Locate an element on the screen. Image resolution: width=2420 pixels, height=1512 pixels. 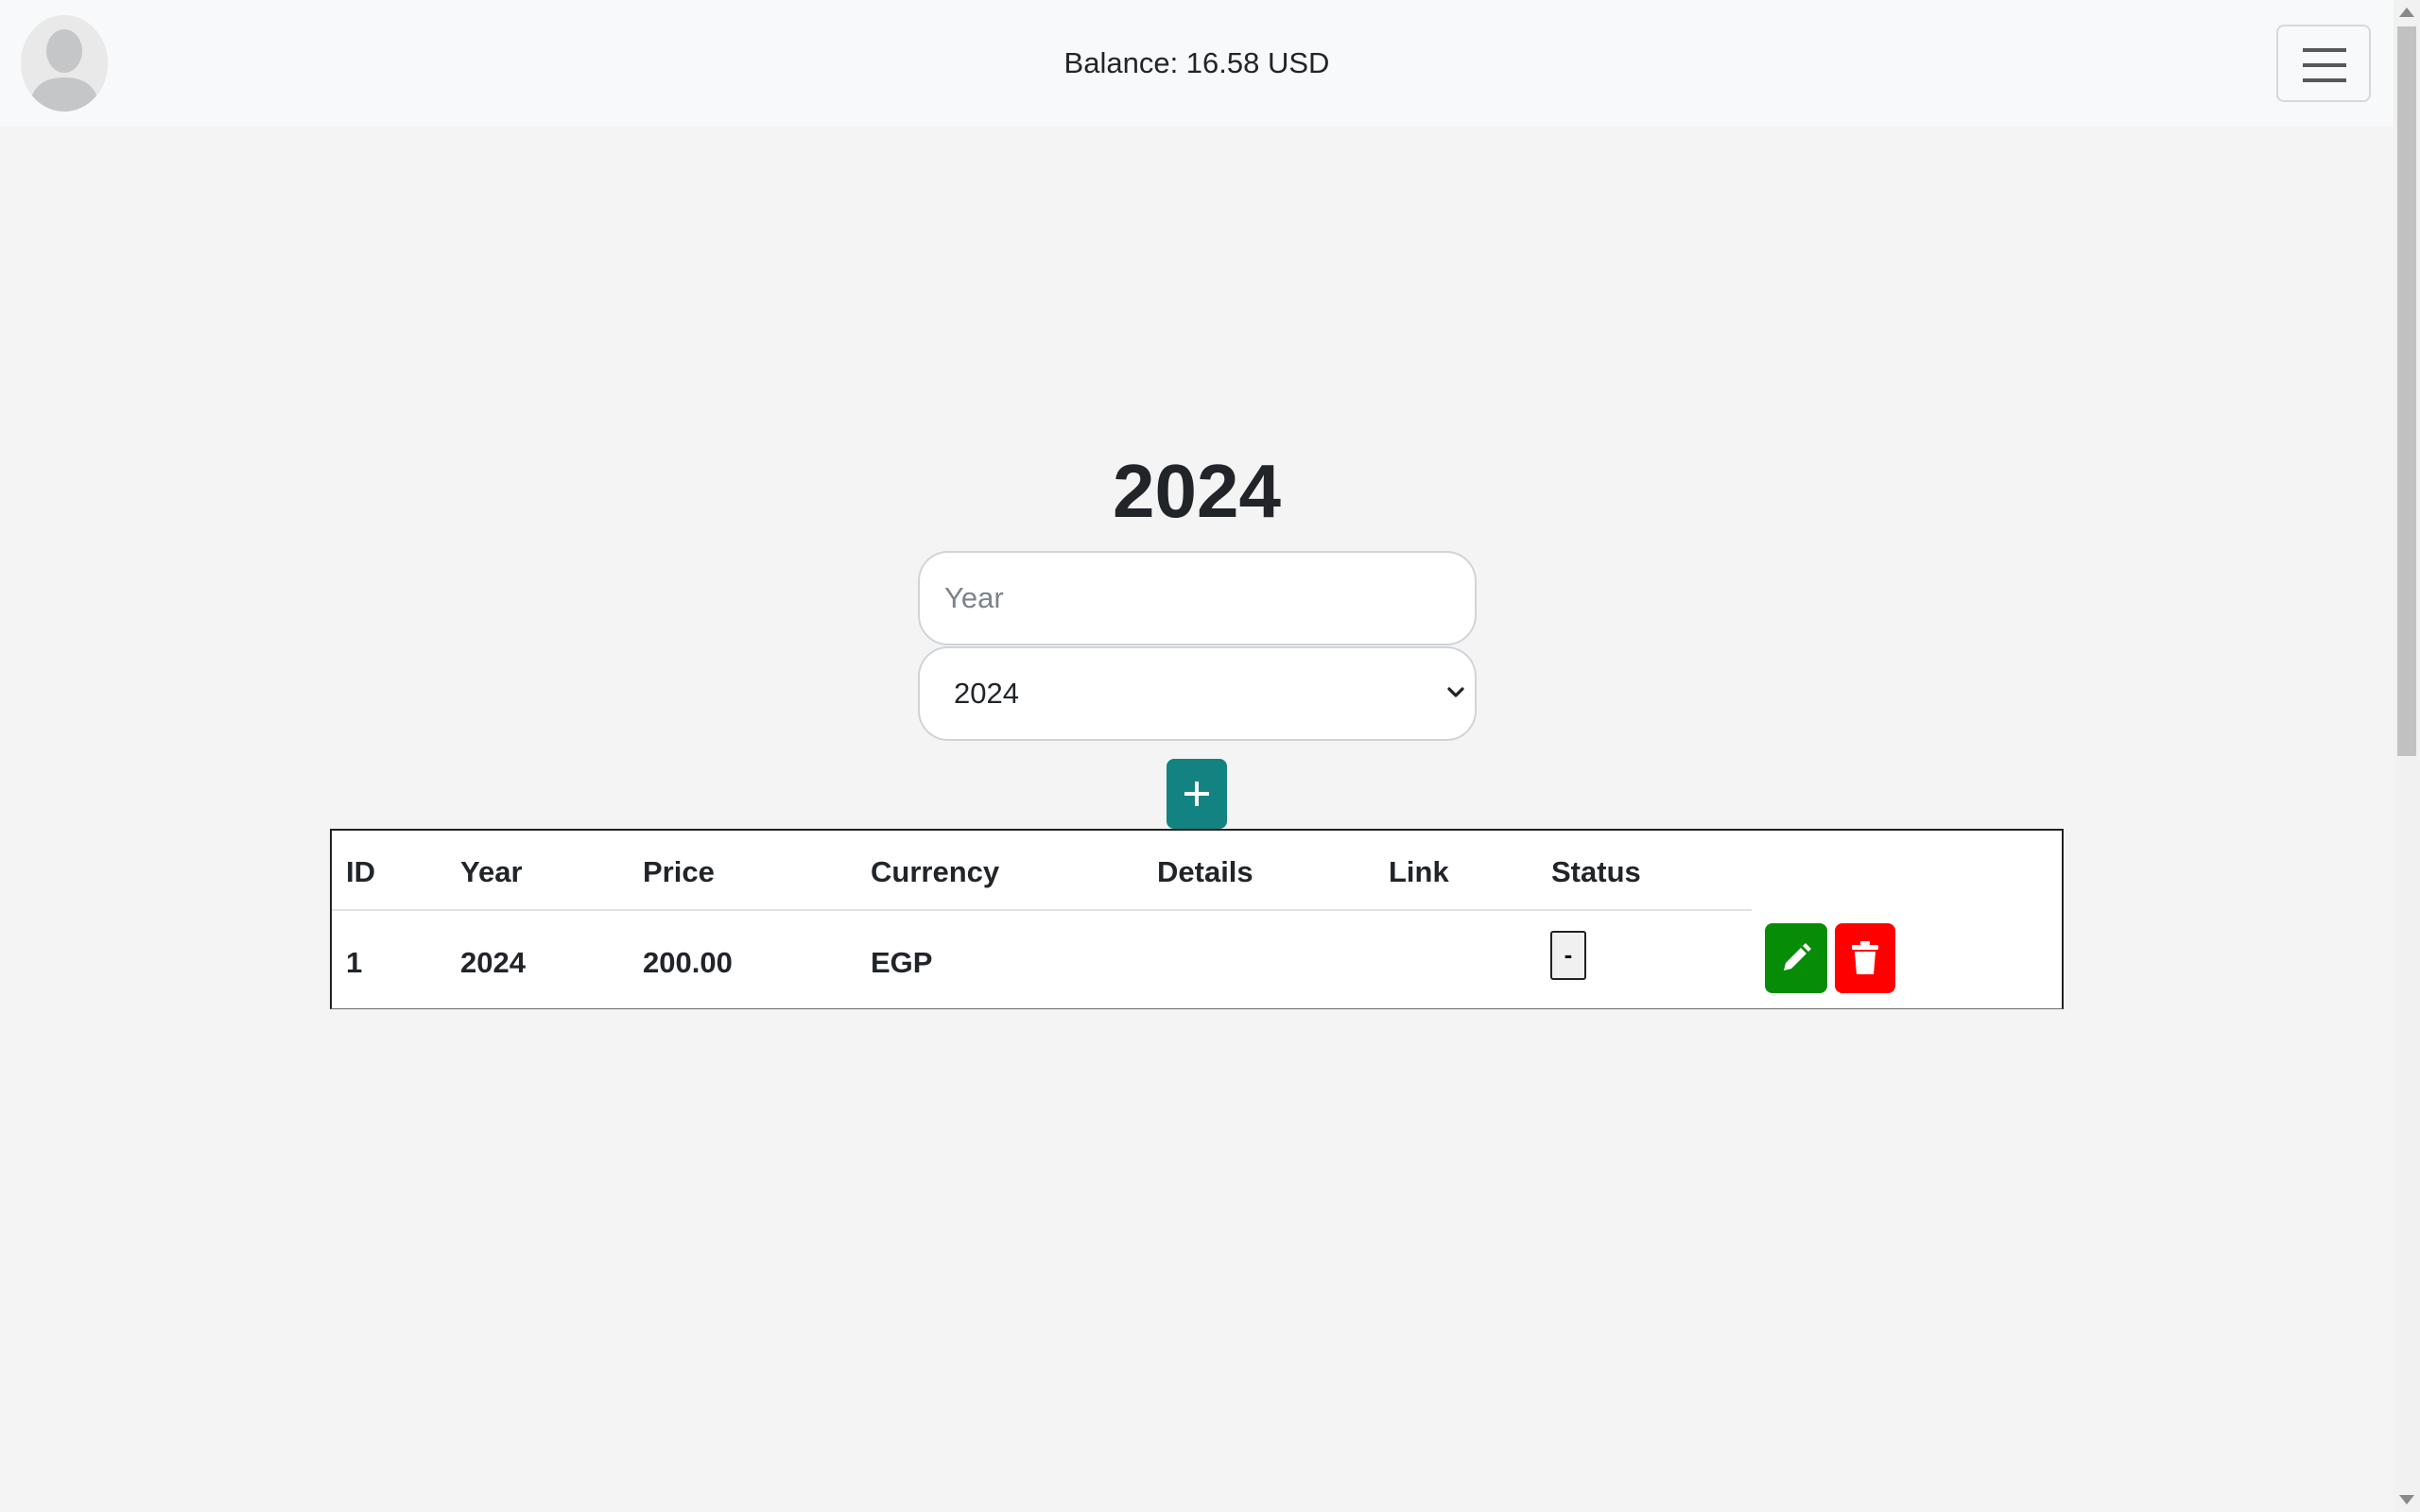
navbar: Balance: 16.58 USD is located at coordinates (1197, 63).